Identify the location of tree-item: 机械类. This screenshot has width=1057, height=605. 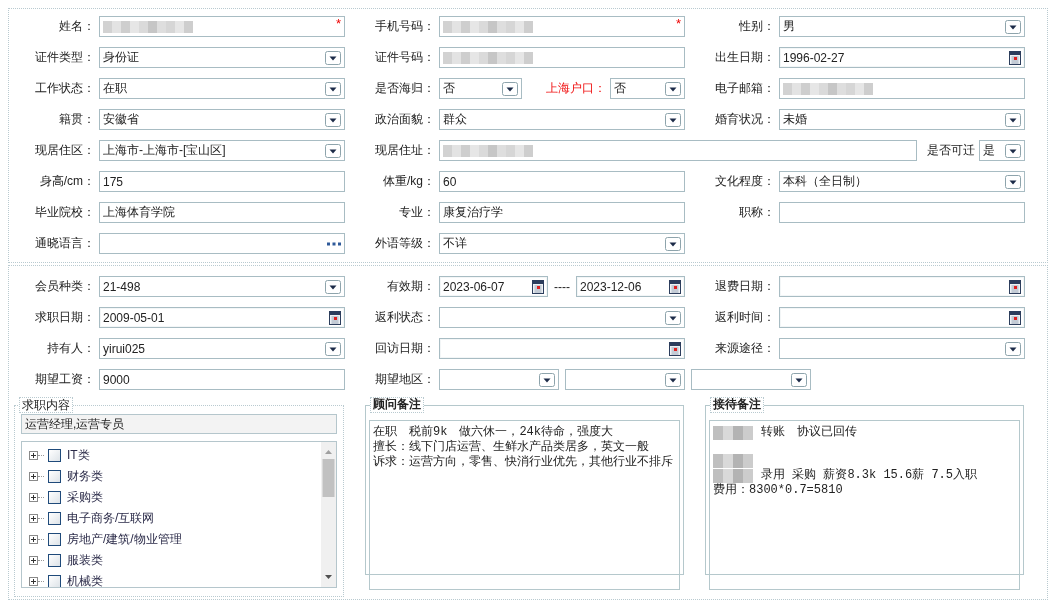
(85, 580).